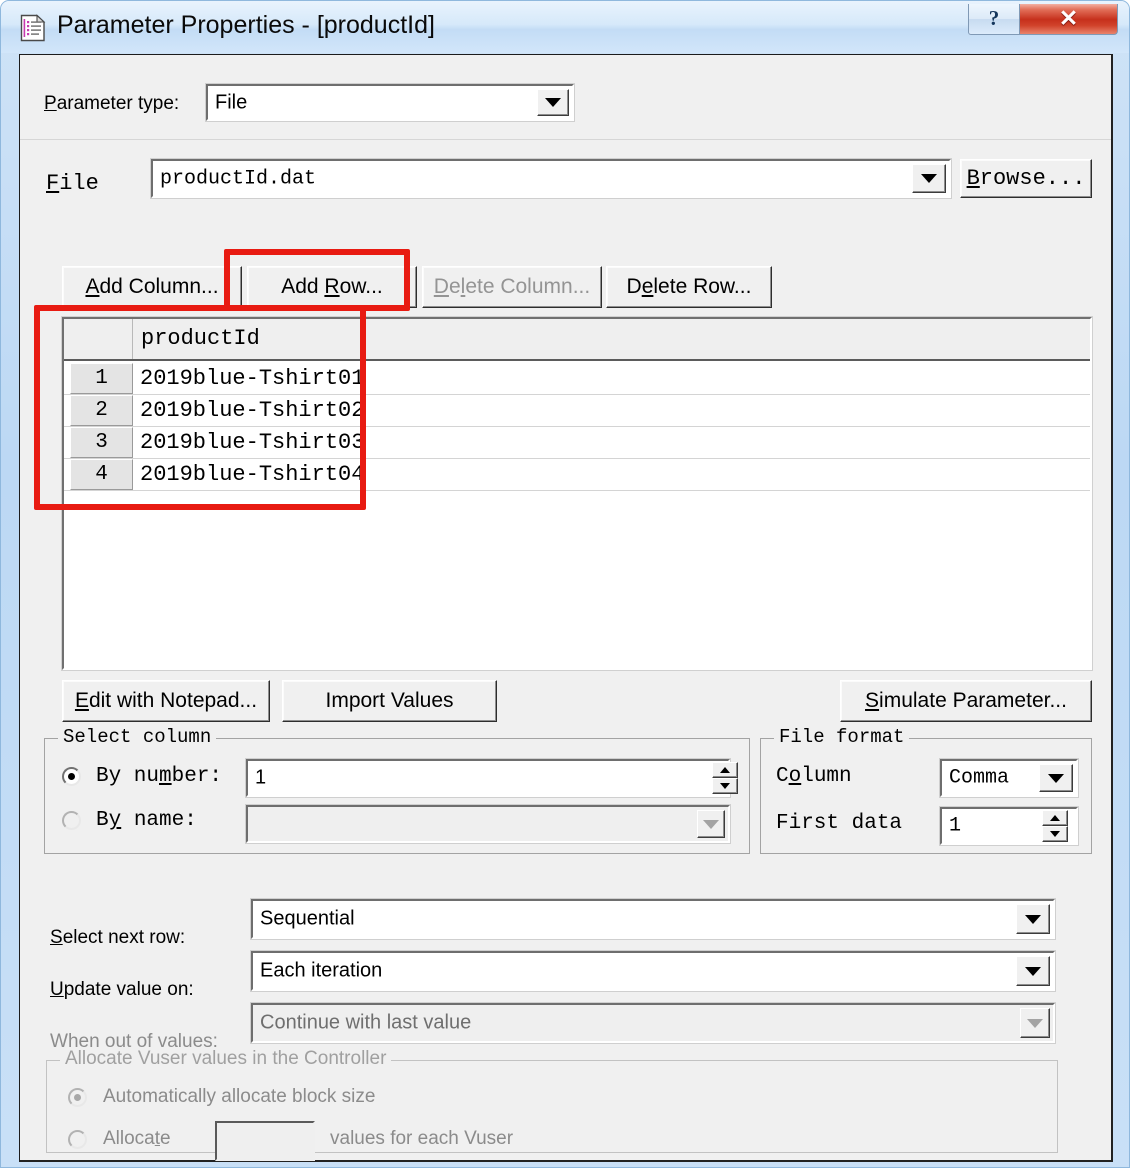 This screenshot has height=1168, width=1130. What do you see at coordinates (321, 970) in the screenshot?
I see `update-value-on-value: Each iteration` at bounding box center [321, 970].